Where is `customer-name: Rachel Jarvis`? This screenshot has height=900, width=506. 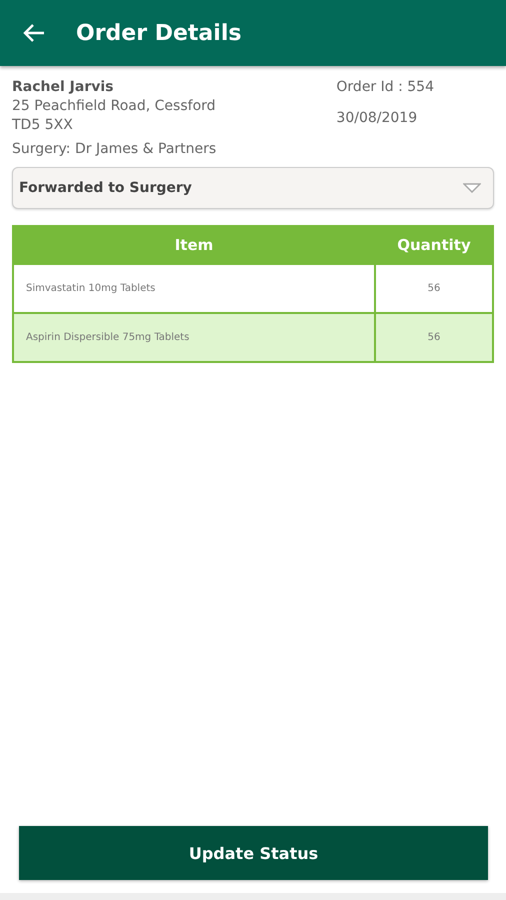
customer-name: Rachel Jarvis is located at coordinates (63, 87).